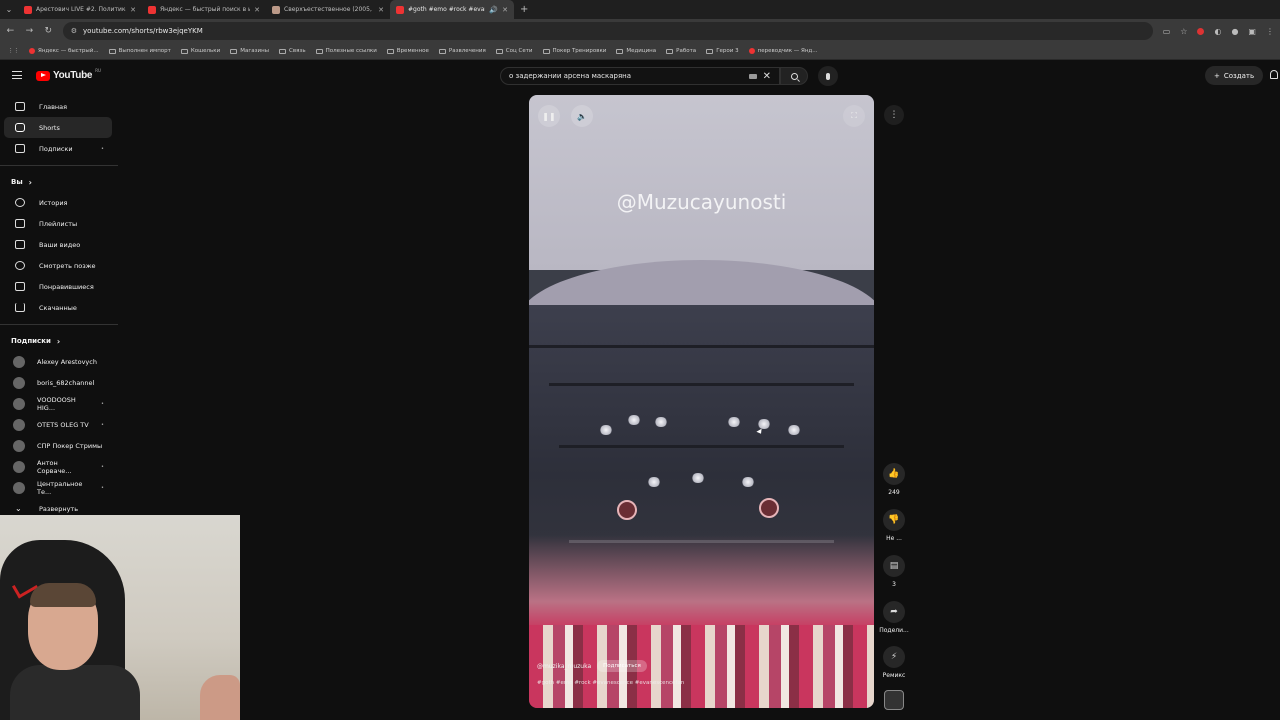 This screenshot has width=1280, height=720. What do you see at coordinates (894, 571) in the screenshot?
I see `comments-button: ▤ 3` at bounding box center [894, 571].